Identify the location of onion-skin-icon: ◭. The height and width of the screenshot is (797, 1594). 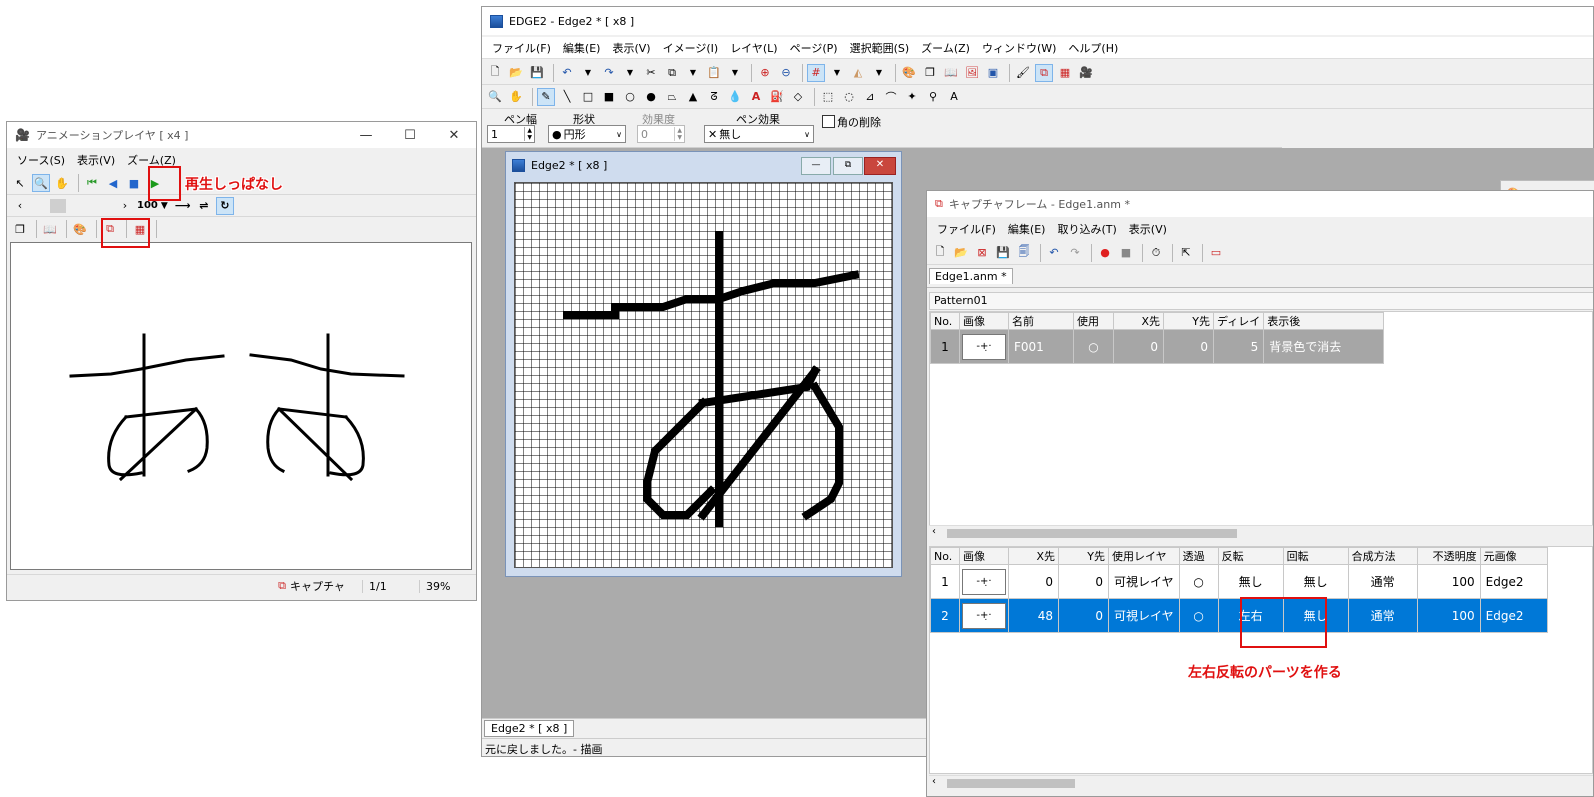
(858, 73).